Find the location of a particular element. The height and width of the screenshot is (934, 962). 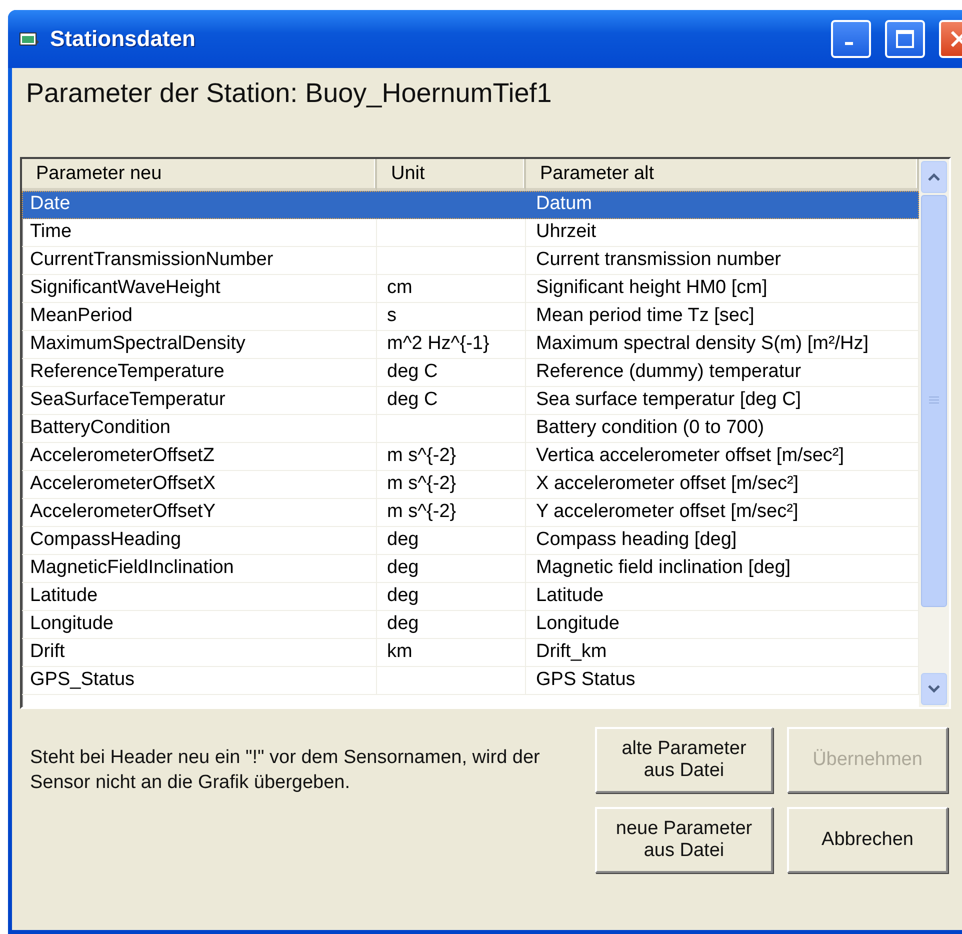

dialog-button: Abbrechen is located at coordinates (867, 840).